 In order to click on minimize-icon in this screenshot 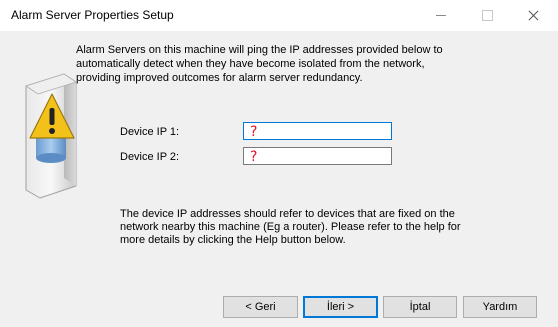, I will do `click(441, 15)`.